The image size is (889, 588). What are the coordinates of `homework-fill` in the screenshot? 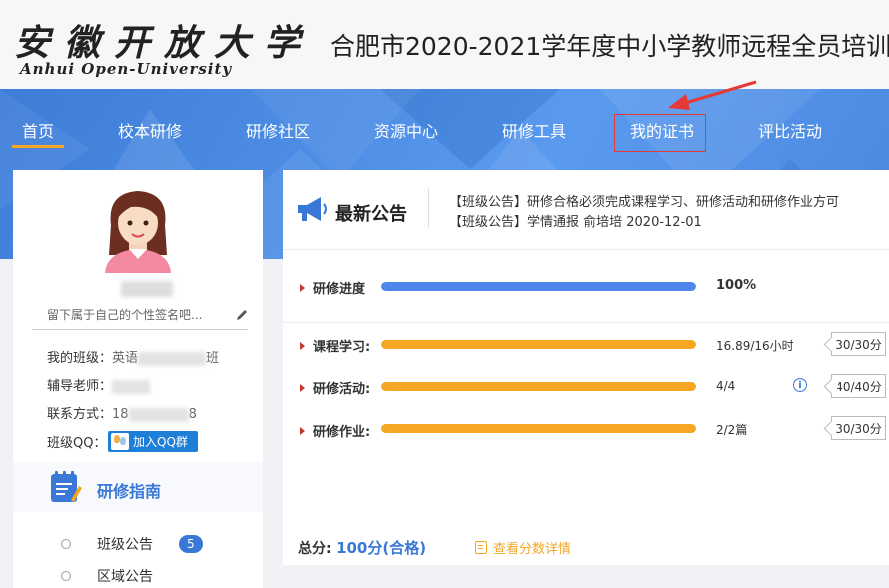 It's located at (538, 428).